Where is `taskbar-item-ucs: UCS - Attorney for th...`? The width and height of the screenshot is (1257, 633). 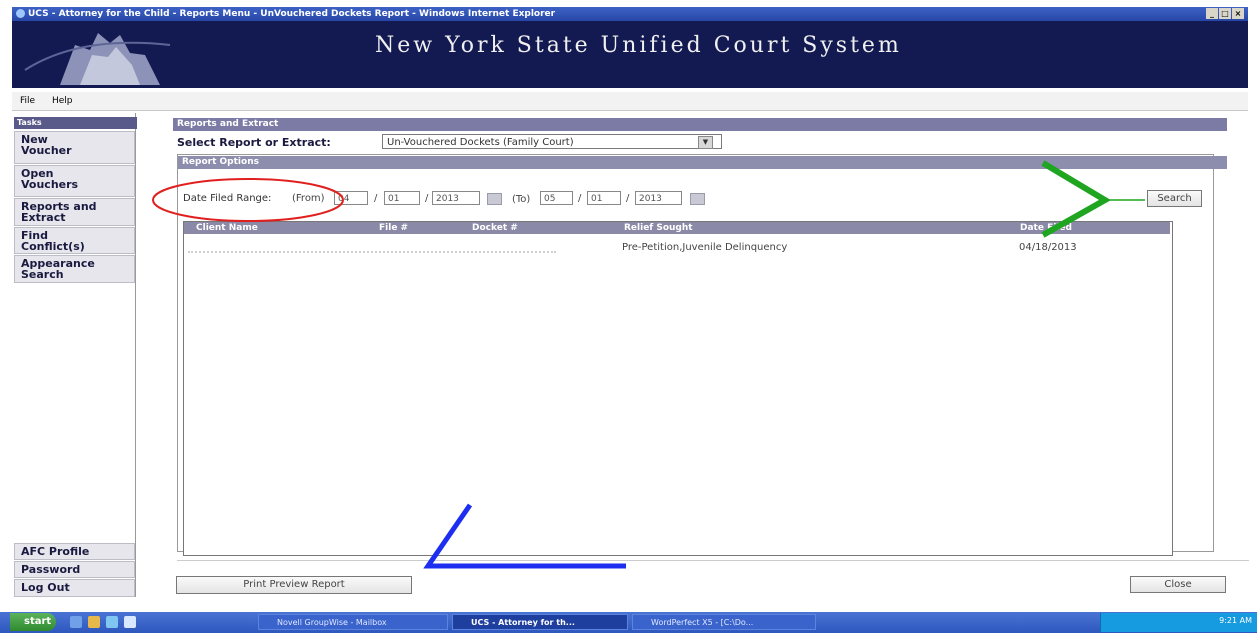 taskbar-item-ucs: UCS - Attorney for th... is located at coordinates (540, 622).